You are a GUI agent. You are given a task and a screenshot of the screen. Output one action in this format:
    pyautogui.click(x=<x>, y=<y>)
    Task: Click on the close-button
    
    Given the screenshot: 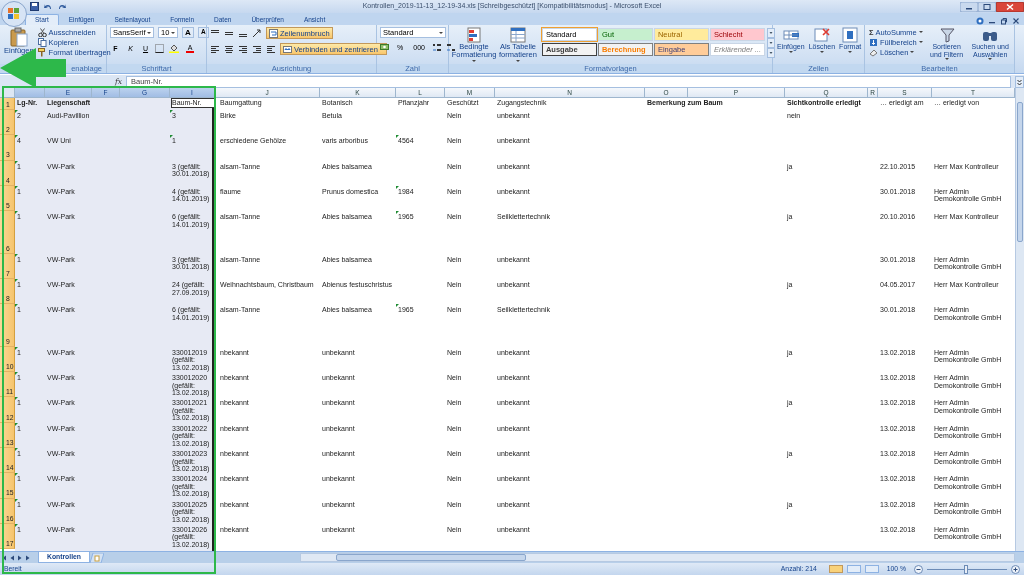 What is the action you would take?
    pyautogui.click(x=1010, y=6)
    